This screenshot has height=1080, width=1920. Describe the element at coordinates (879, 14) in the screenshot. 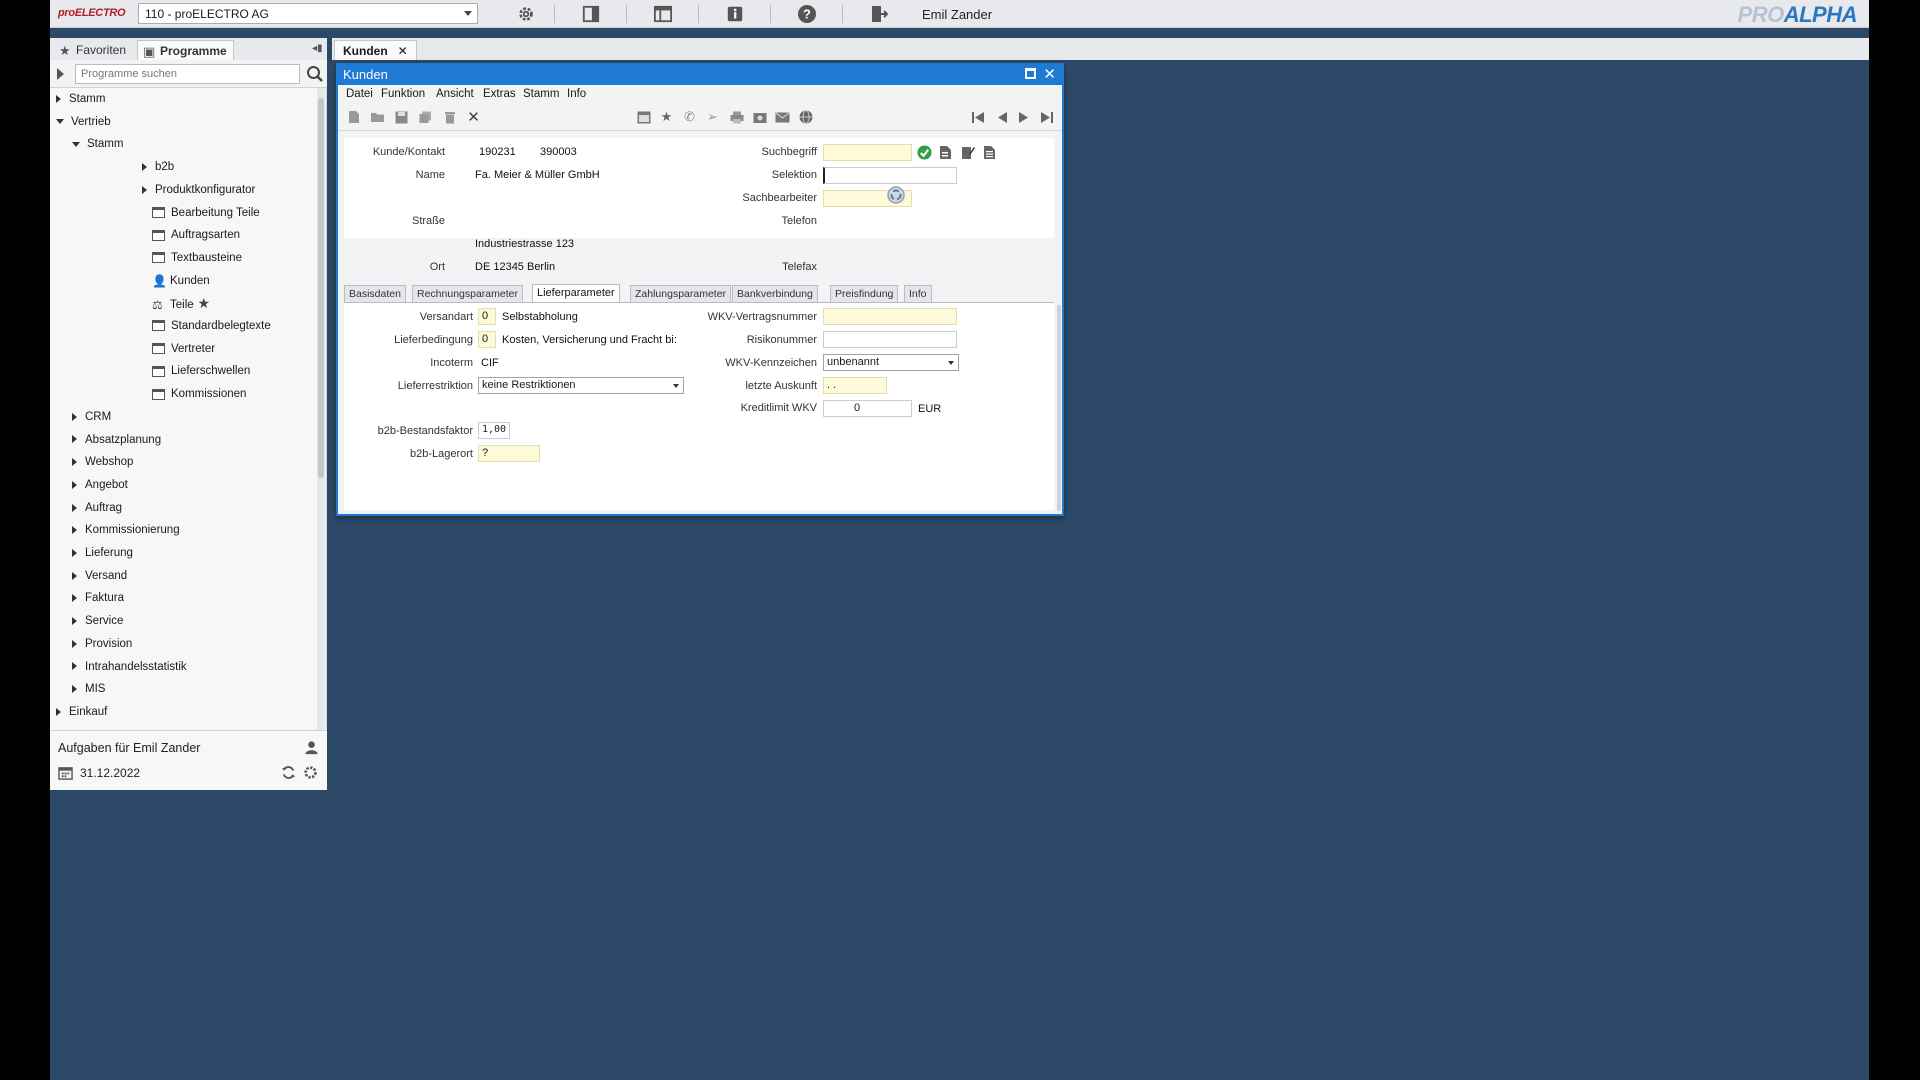

I see `logout-icon` at that location.